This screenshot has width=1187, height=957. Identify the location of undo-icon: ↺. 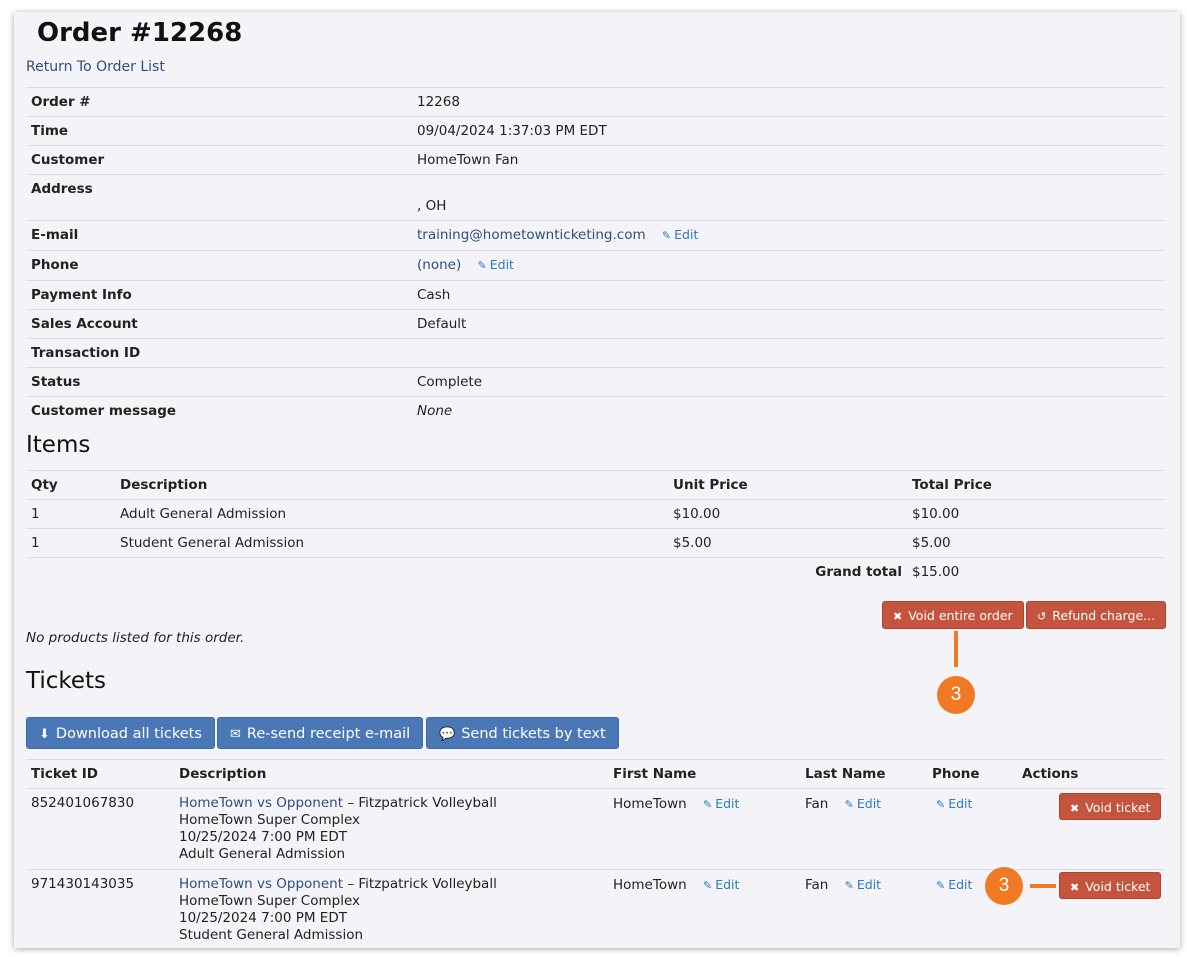
(1042, 616).